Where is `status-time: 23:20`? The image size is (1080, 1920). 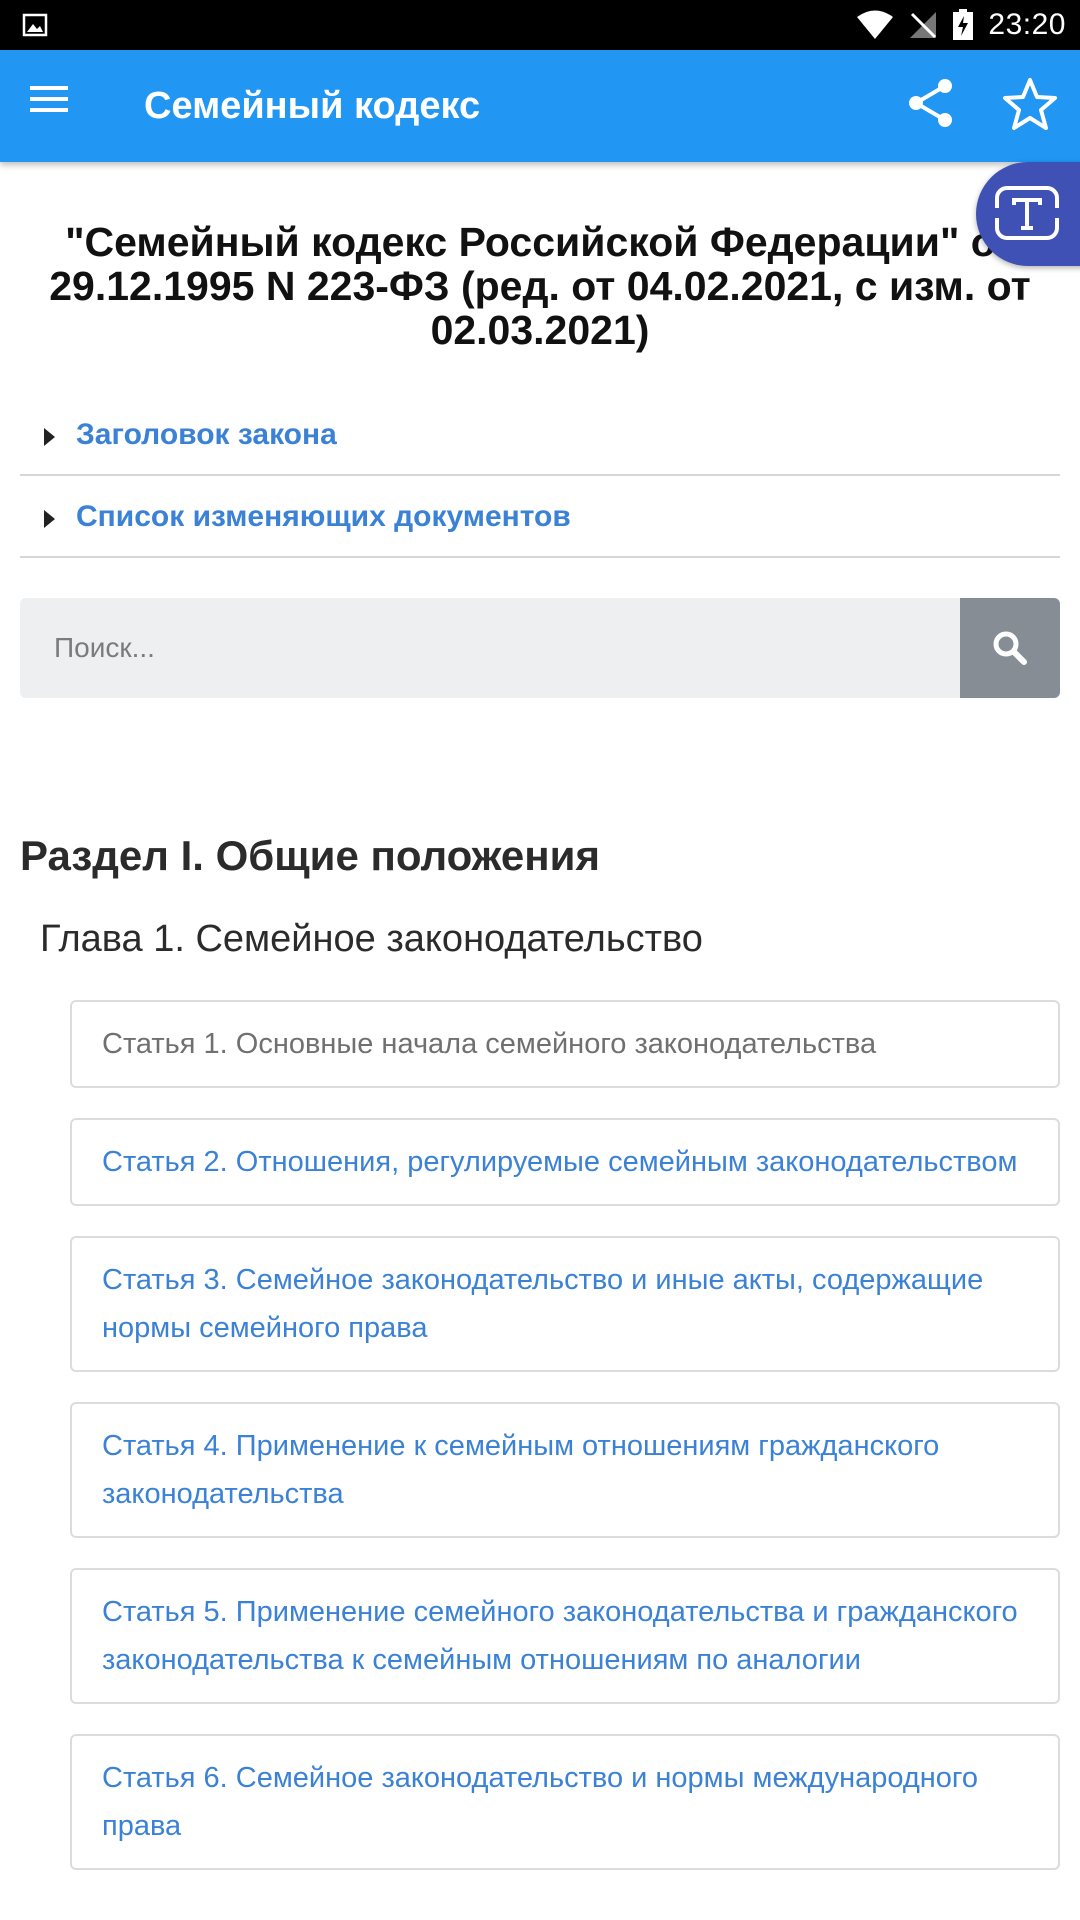
status-time: 23:20 is located at coordinates (1027, 24).